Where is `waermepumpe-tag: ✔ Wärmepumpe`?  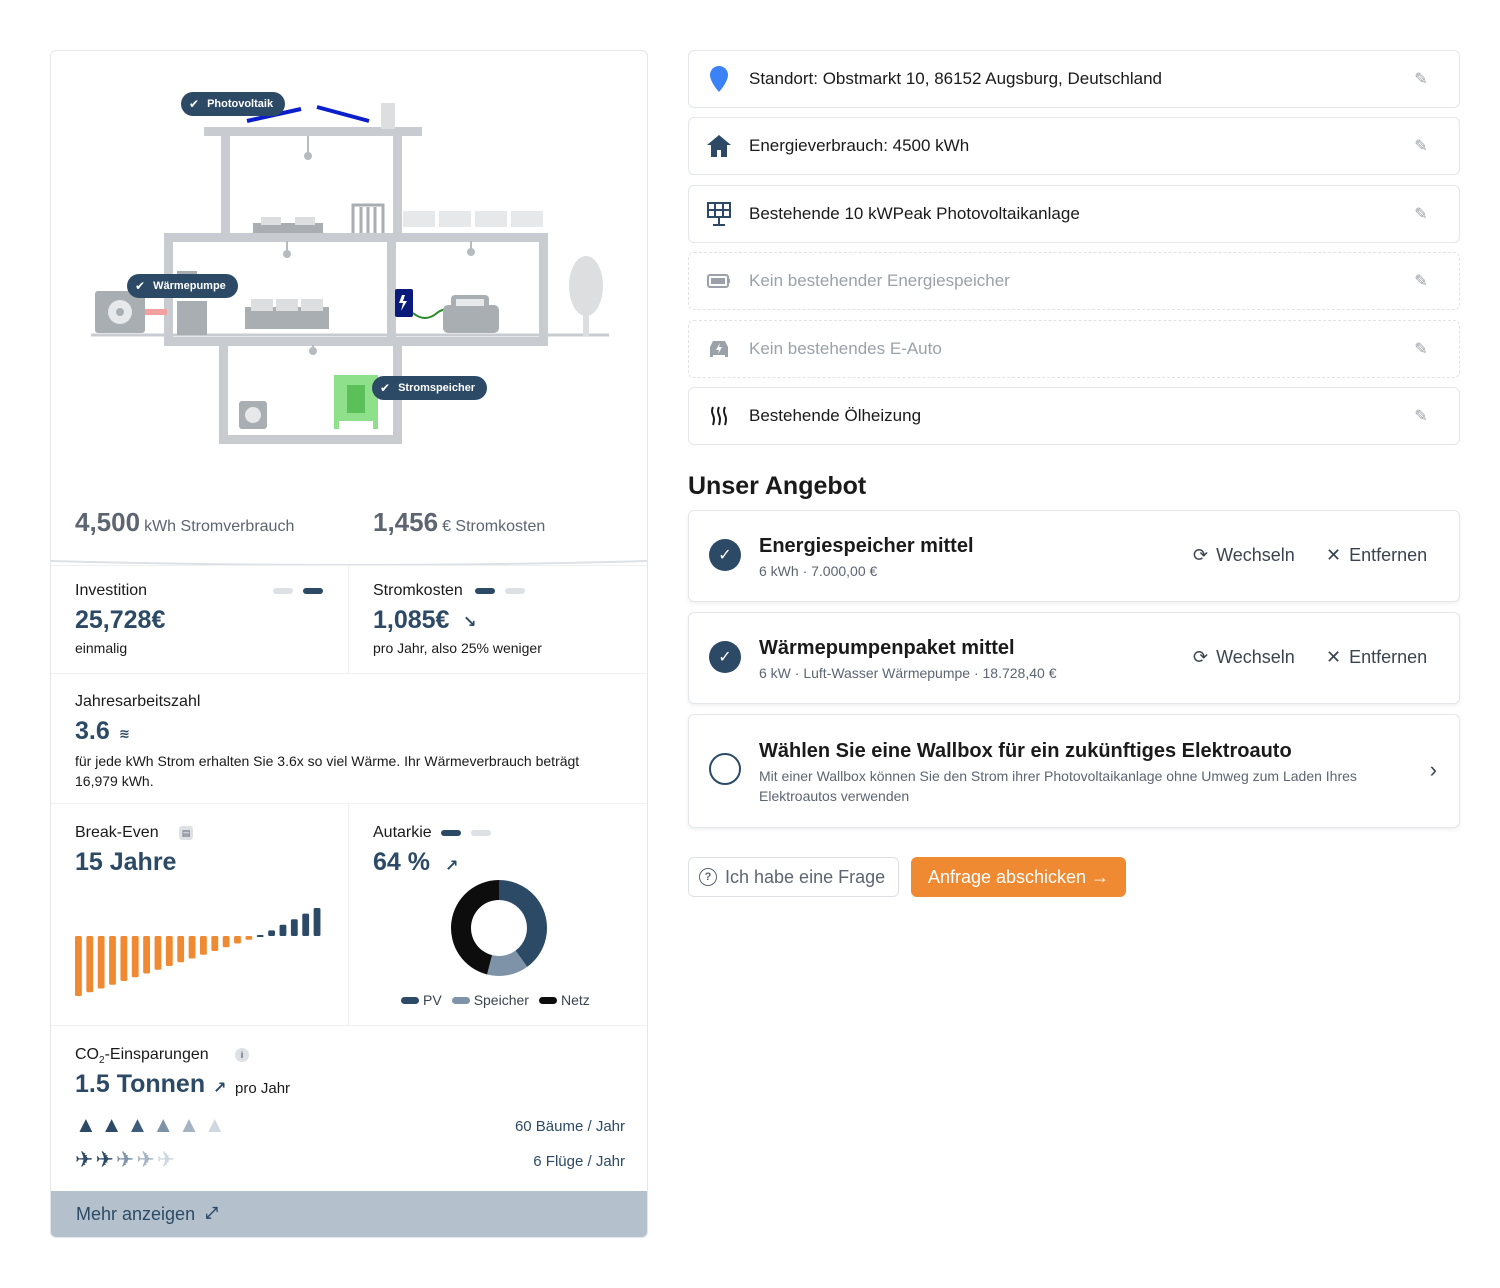 waermepumpe-tag: ✔ Wärmepumpe is located at coordinates (182, 286).